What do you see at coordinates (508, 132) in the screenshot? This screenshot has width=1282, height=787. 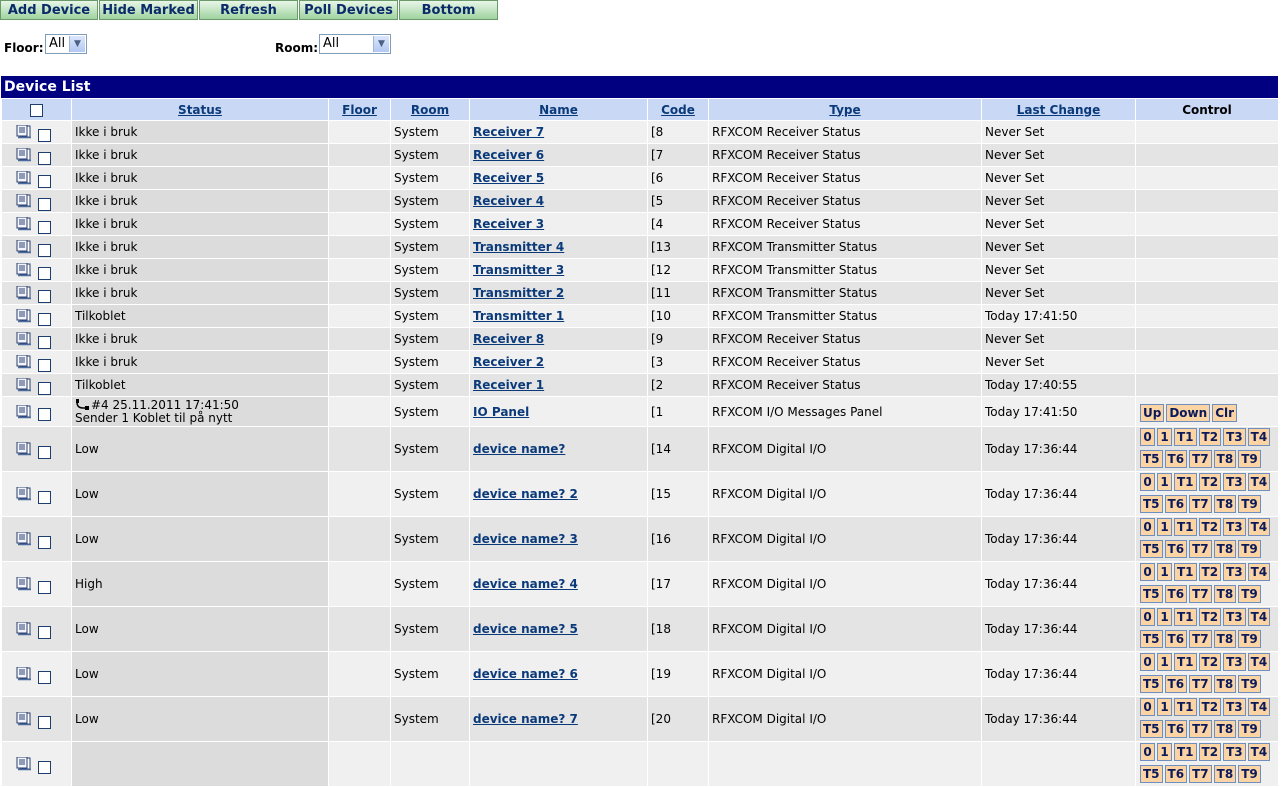 I see `device-name-link: Receiver 7` at bounding box center [508, 132].